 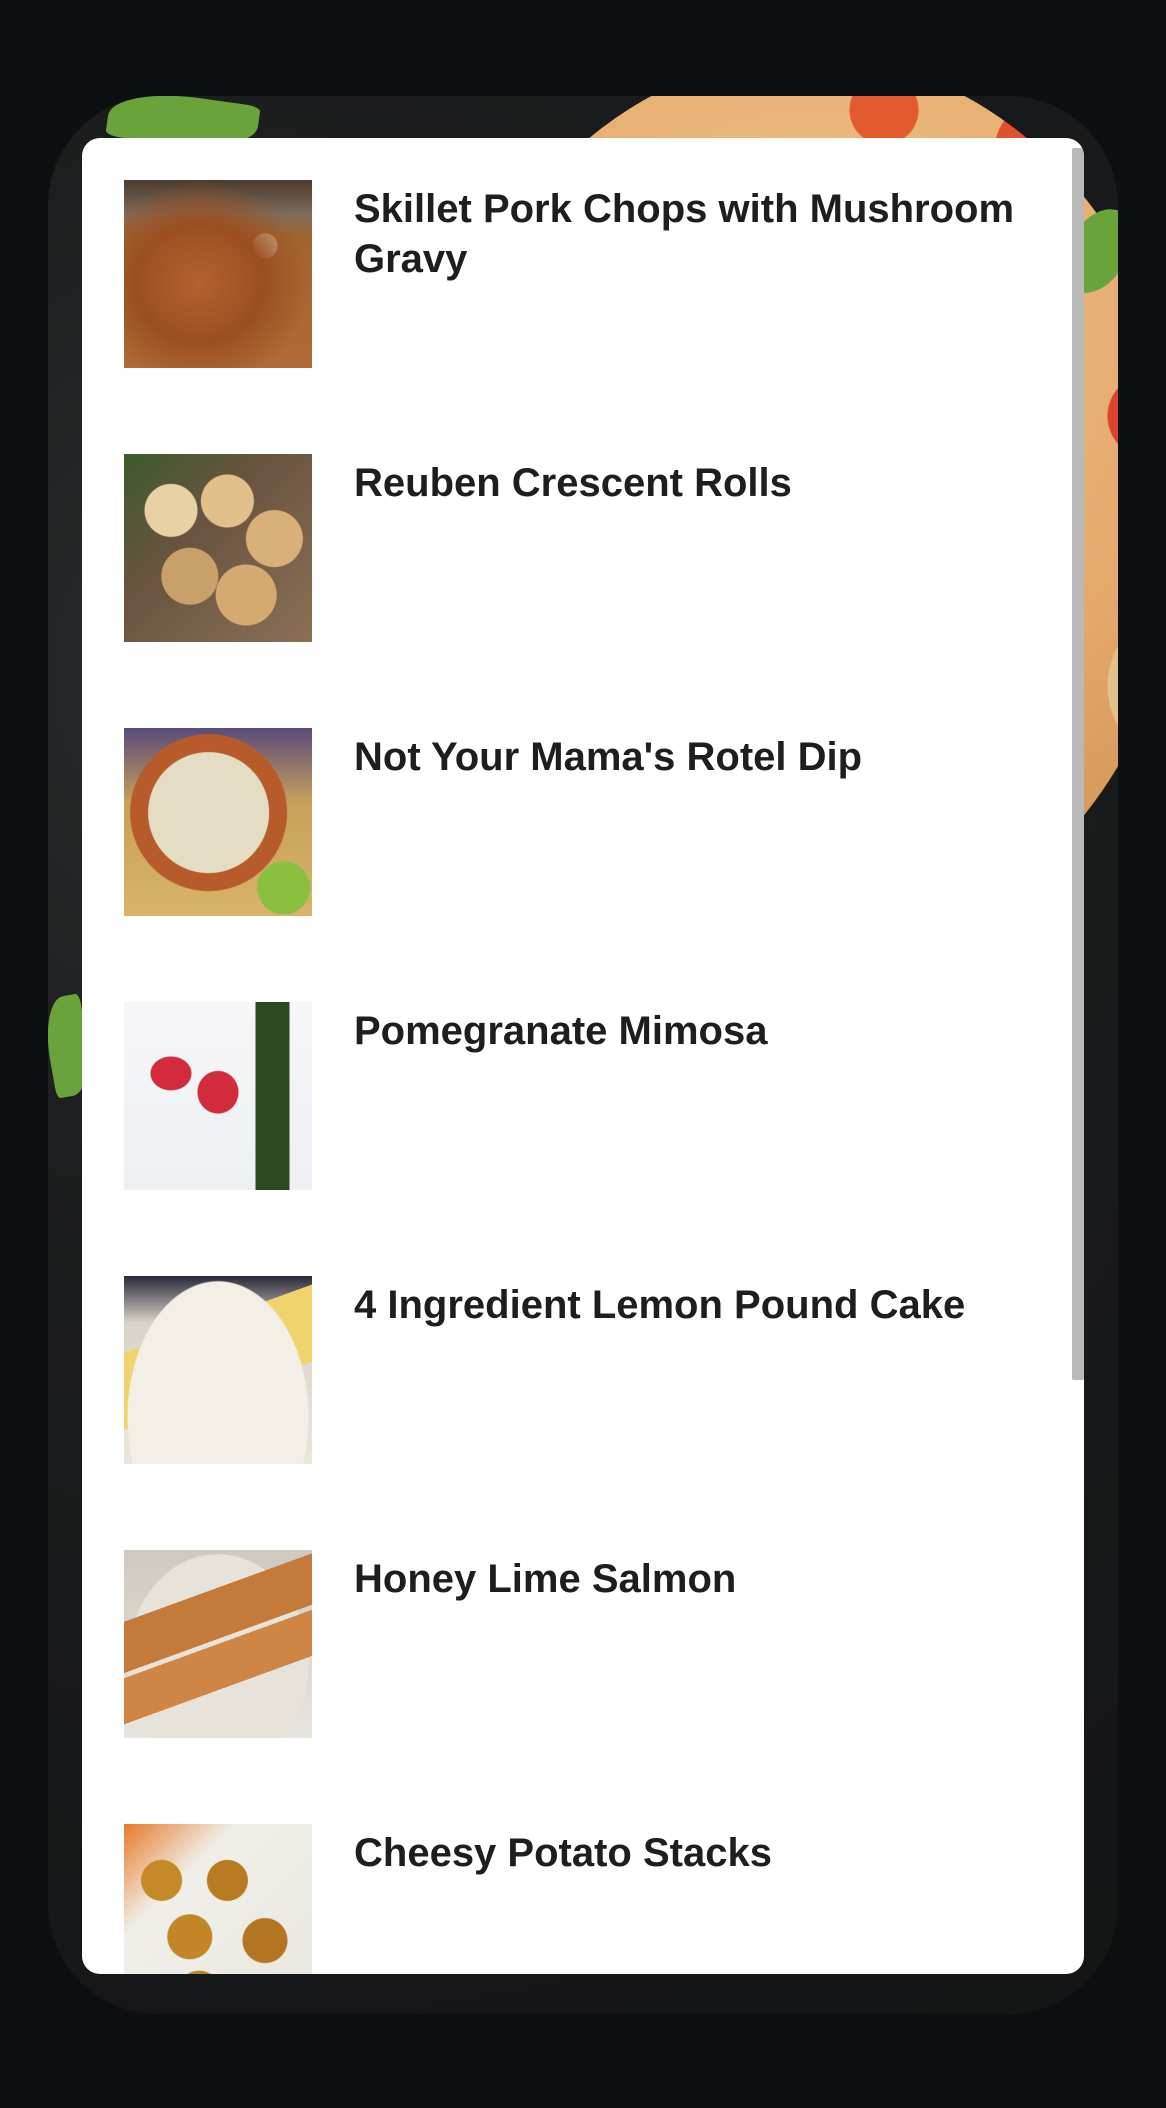 I want to click on scrollbar-track, so click(x=1078, y=1056).